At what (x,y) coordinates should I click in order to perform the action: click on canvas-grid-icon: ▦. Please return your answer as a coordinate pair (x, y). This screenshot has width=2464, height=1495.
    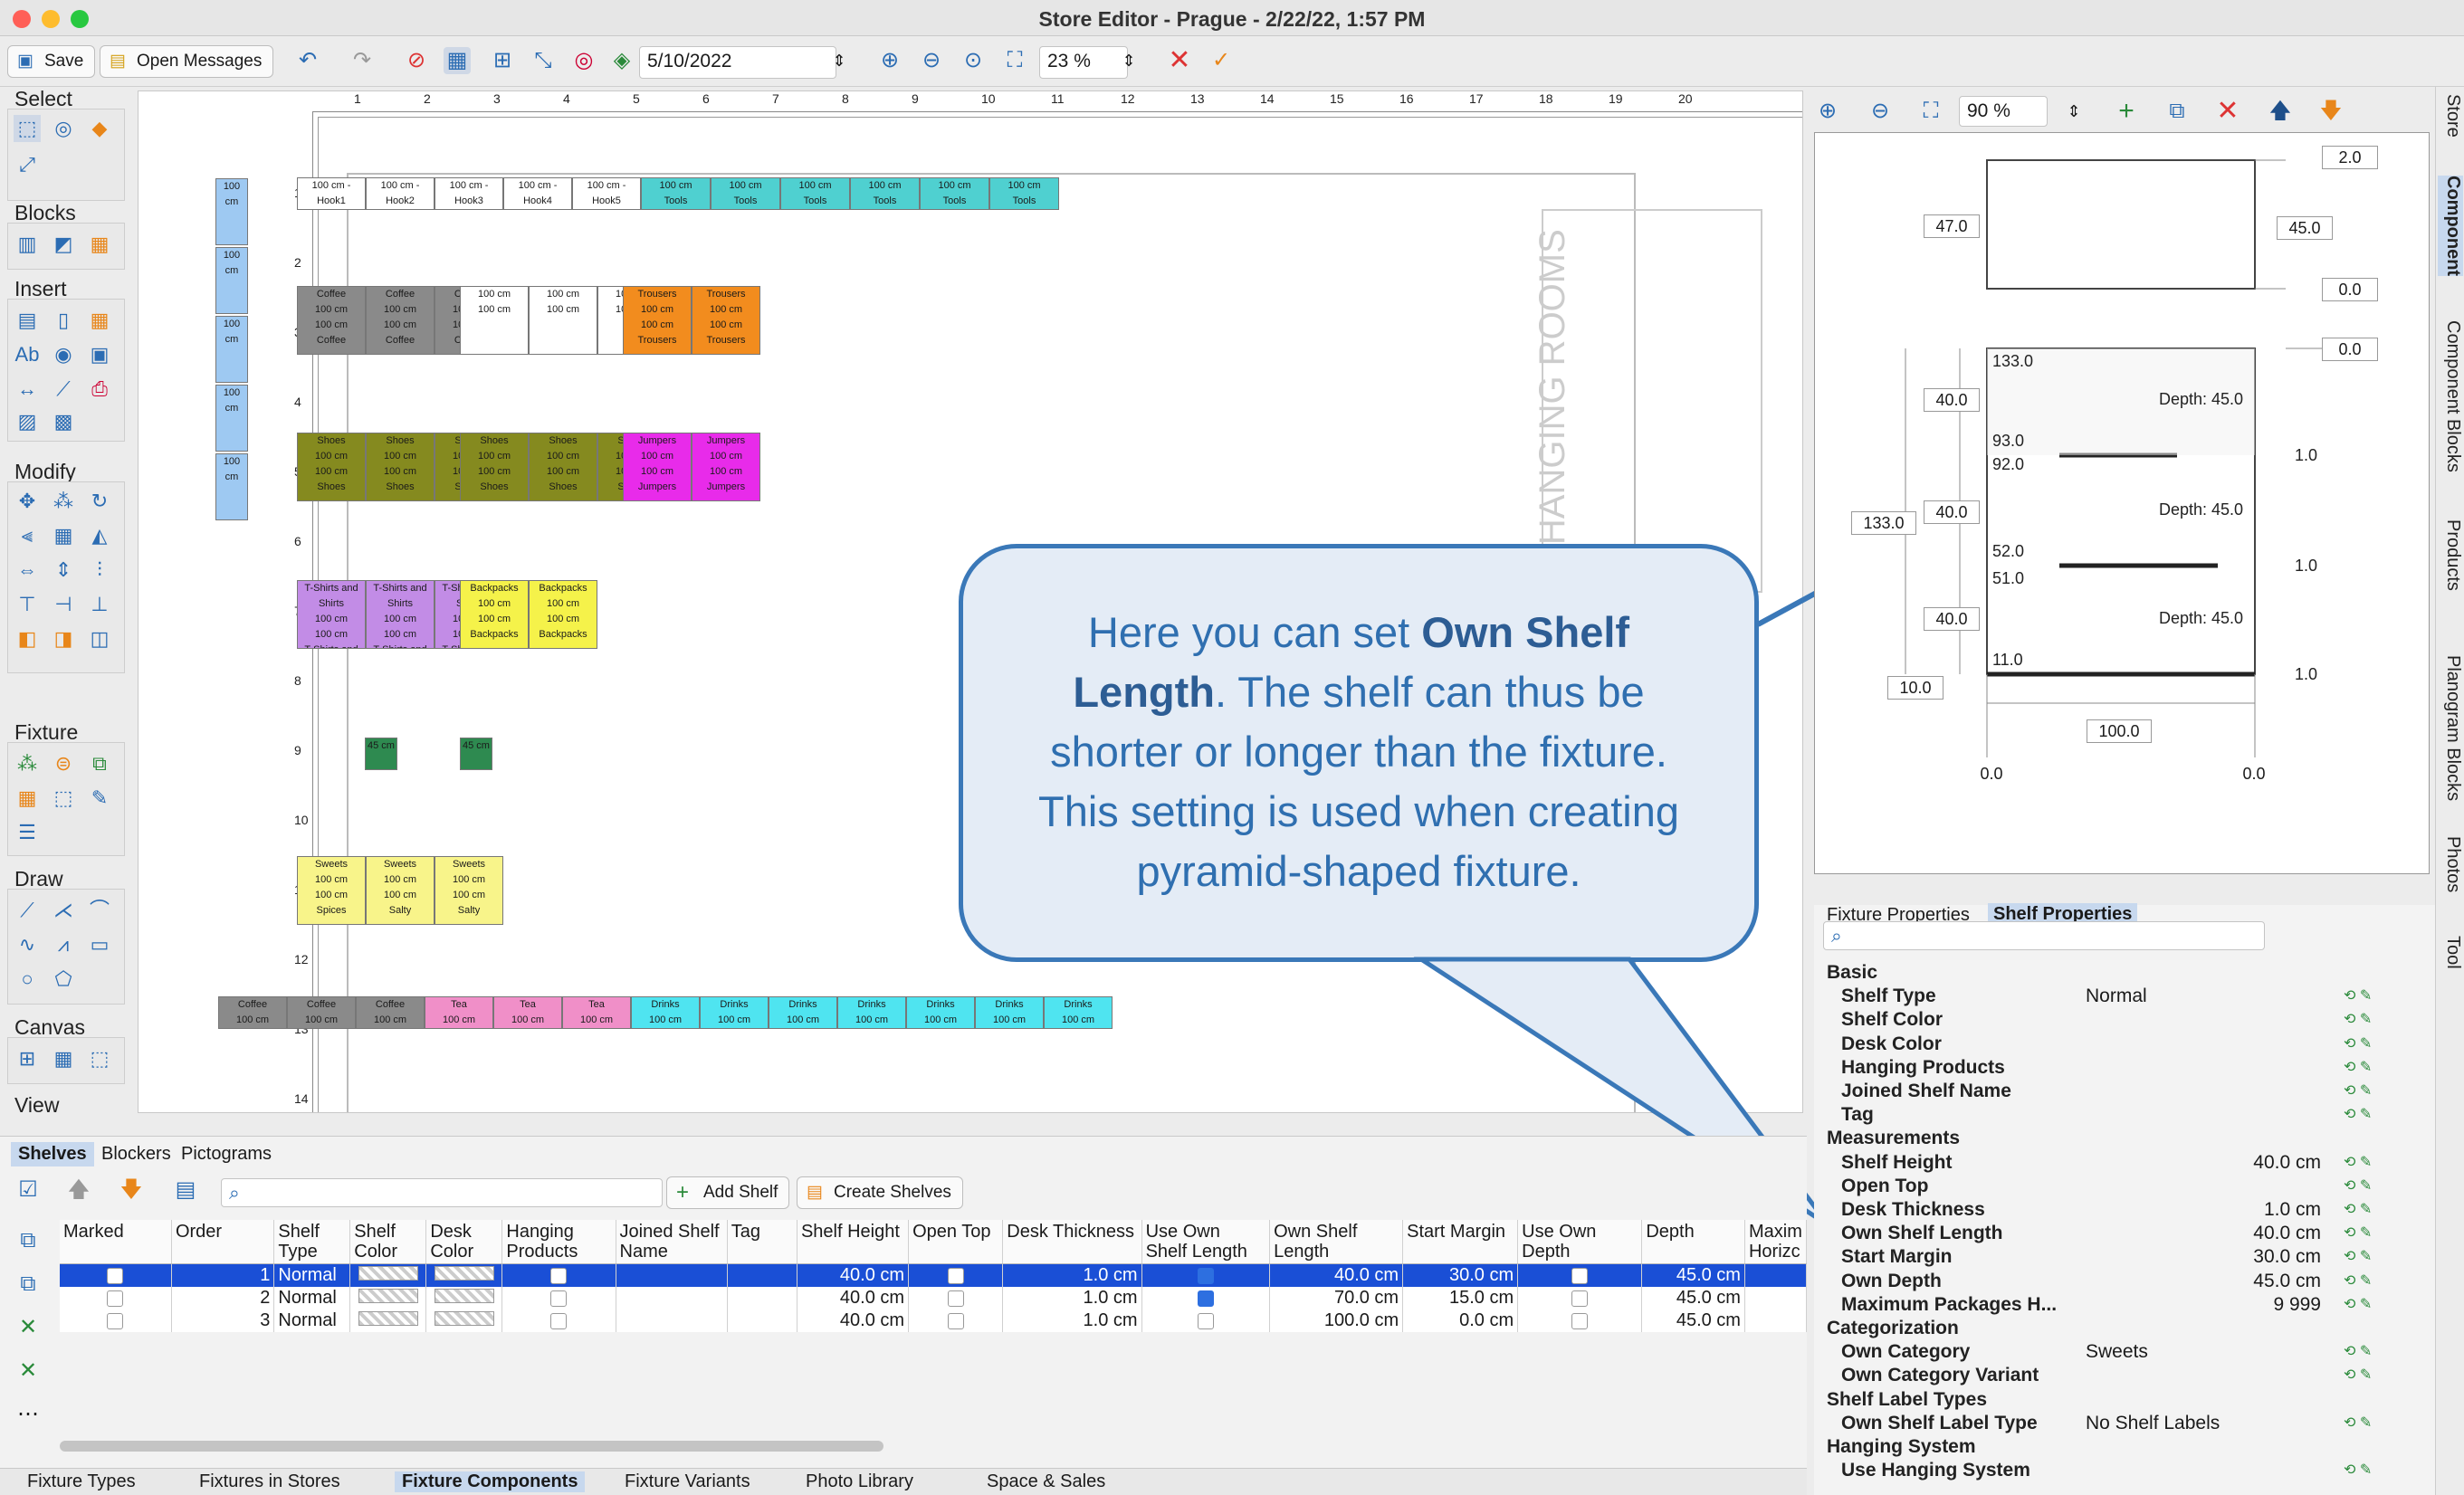
    Looking at the image, I should click on (63, 1058).